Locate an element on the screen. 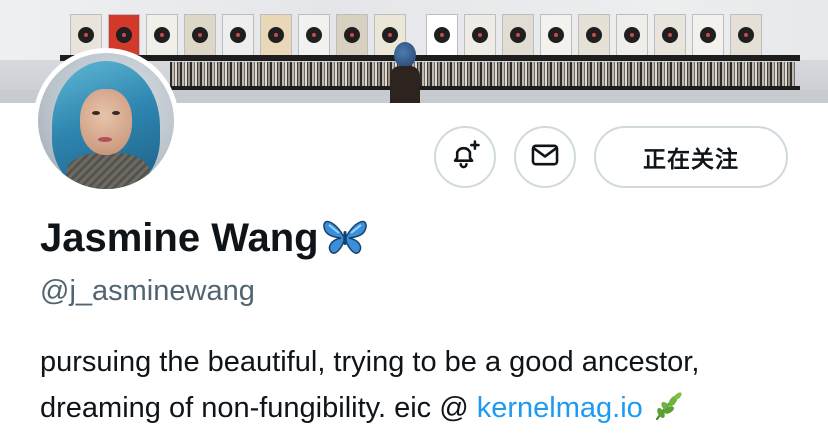  avatar-photo is located at coordinates (106, 121).